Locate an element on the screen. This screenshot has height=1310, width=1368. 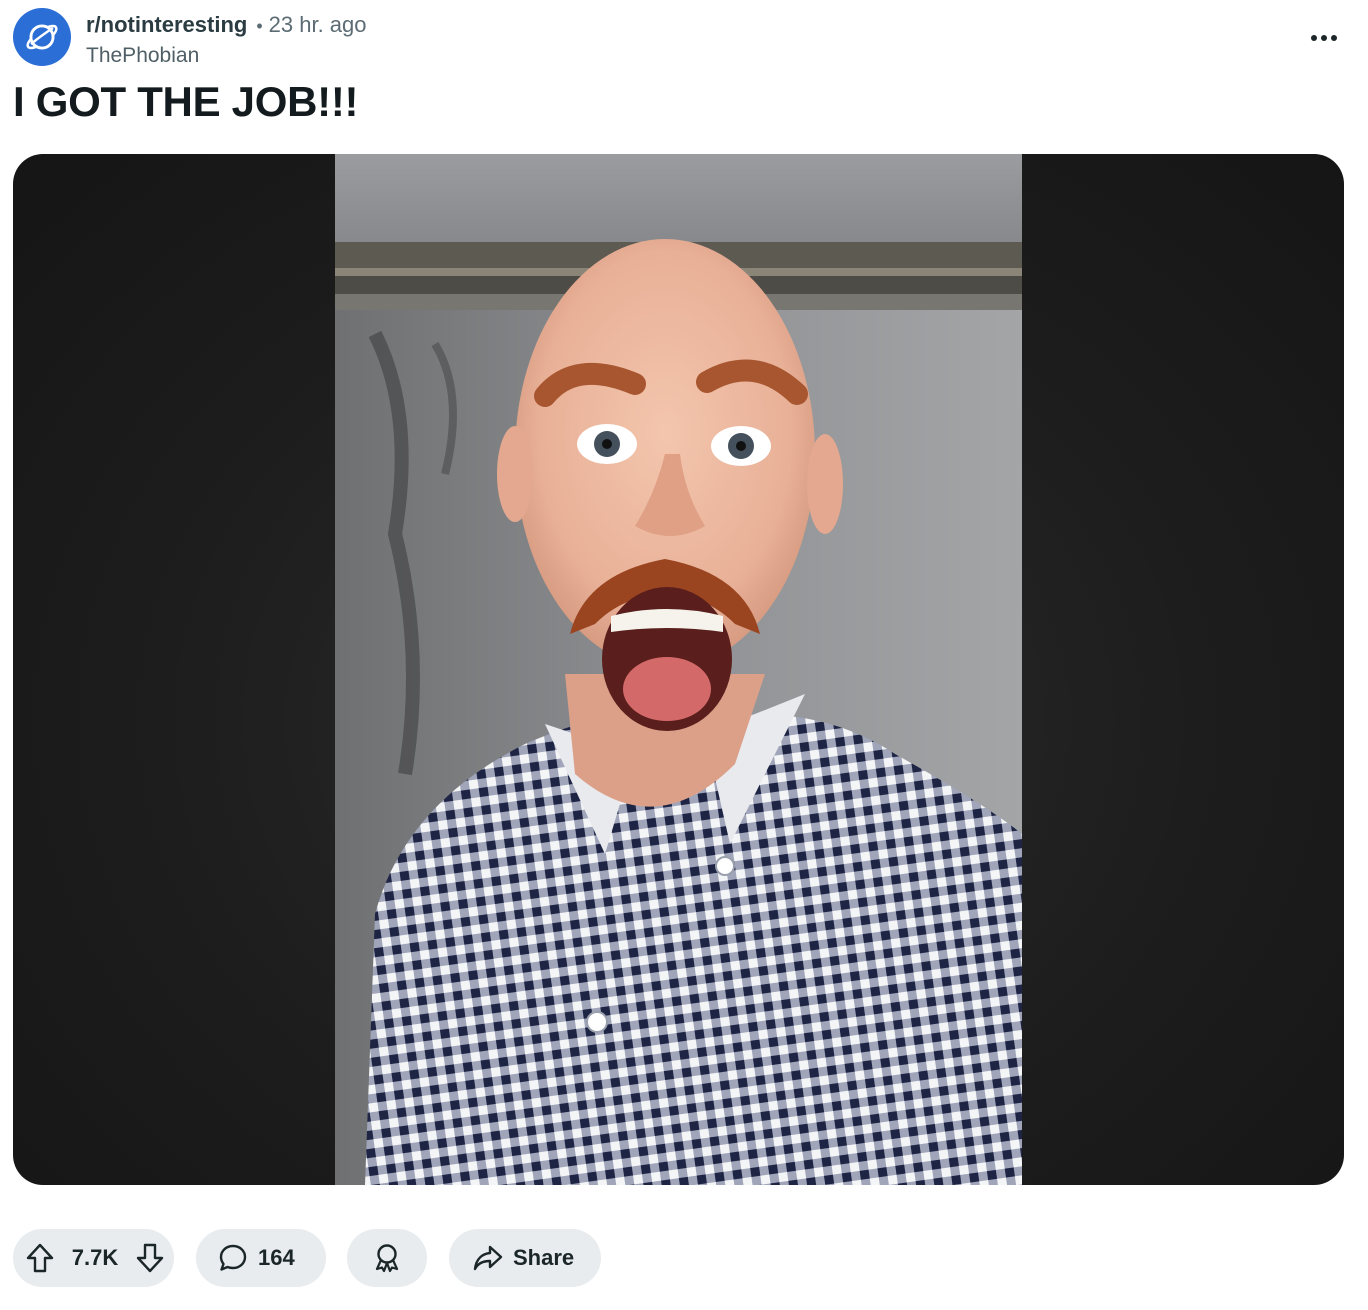
upvote-button is located at coordinates (40, 1258).